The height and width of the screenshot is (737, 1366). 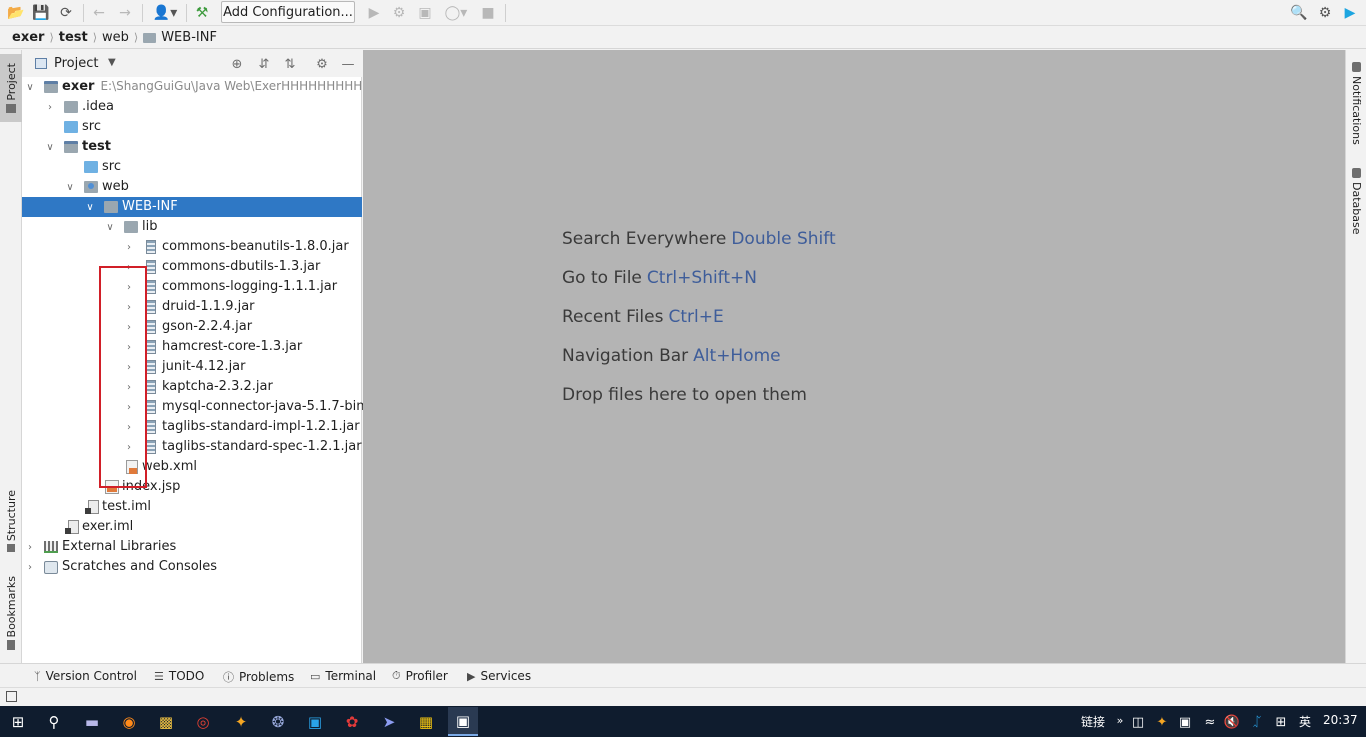 What do you see at coordinates (66, 13) in the screenshot?
I see `sync-icon: ⟳` at bounding box center [66, 13].